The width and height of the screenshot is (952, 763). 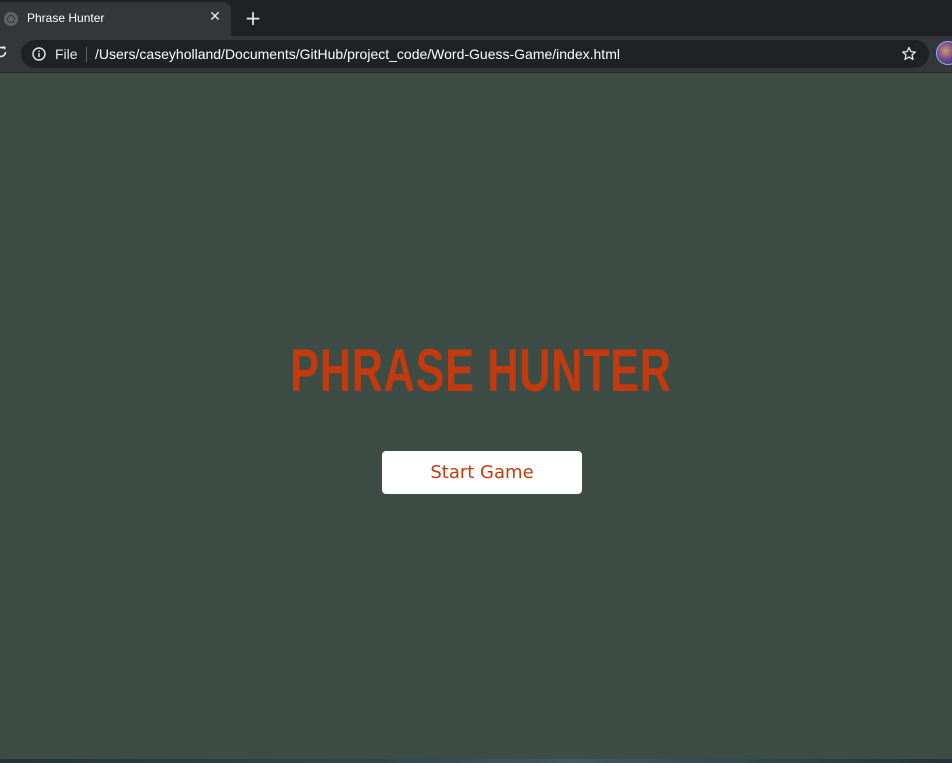 What do you see at coordinates (66, 54) in the screenshot?
I see `scheme-label: File` at bounding box center [66, 54].